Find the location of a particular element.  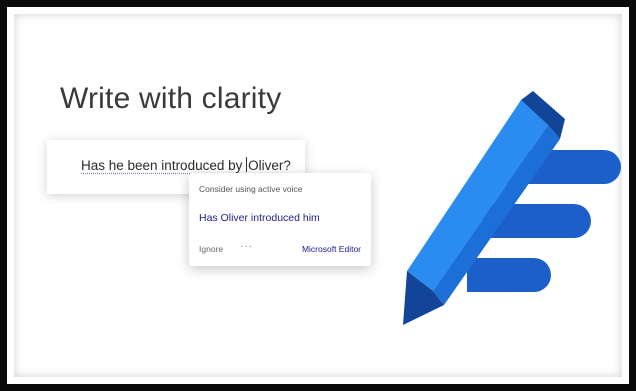

editor-line-bottom is located at coordinates (509, 275).